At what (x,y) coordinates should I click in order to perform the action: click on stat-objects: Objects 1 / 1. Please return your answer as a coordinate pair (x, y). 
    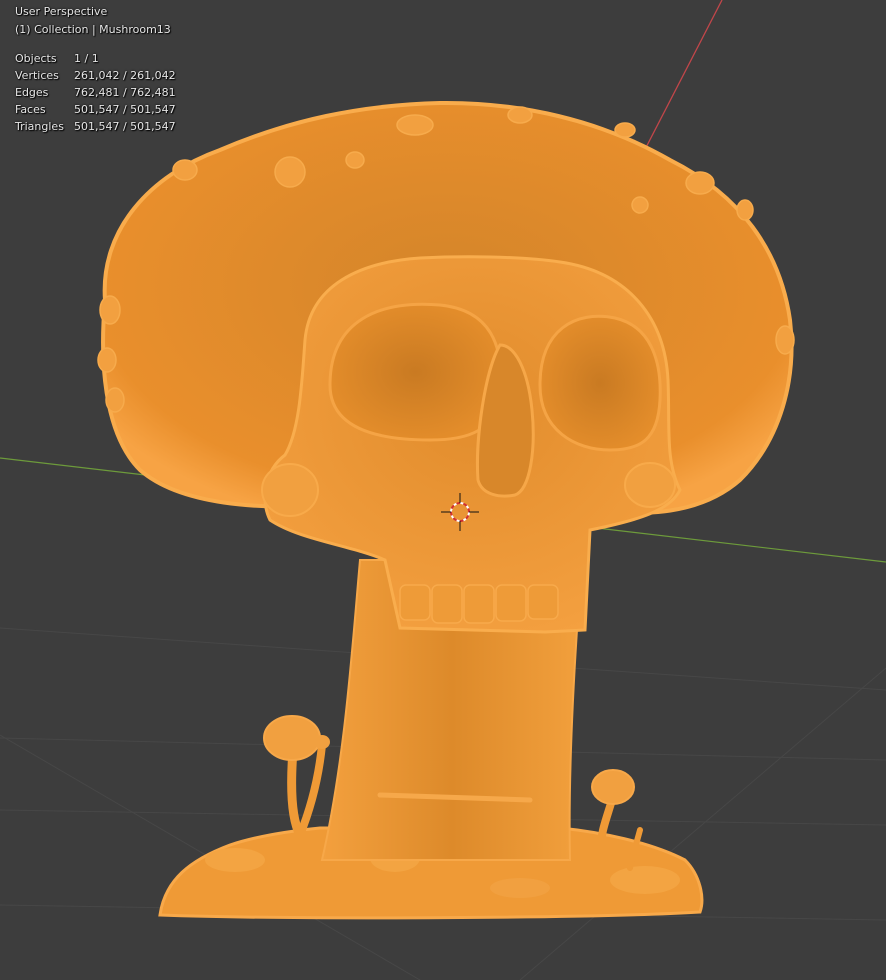
    Looking at the image, I should click on (95, 58).